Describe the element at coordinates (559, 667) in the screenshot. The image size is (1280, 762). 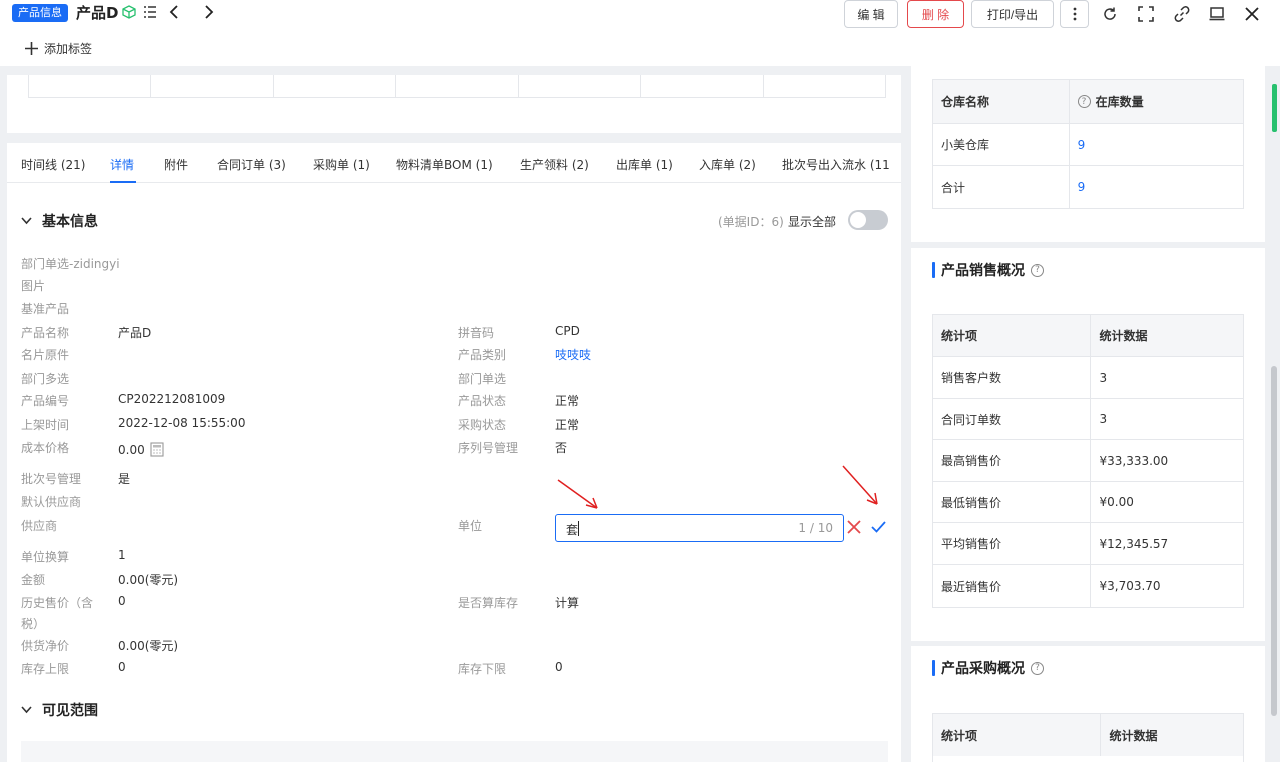
I see `stock-min-value: 0` at that location.